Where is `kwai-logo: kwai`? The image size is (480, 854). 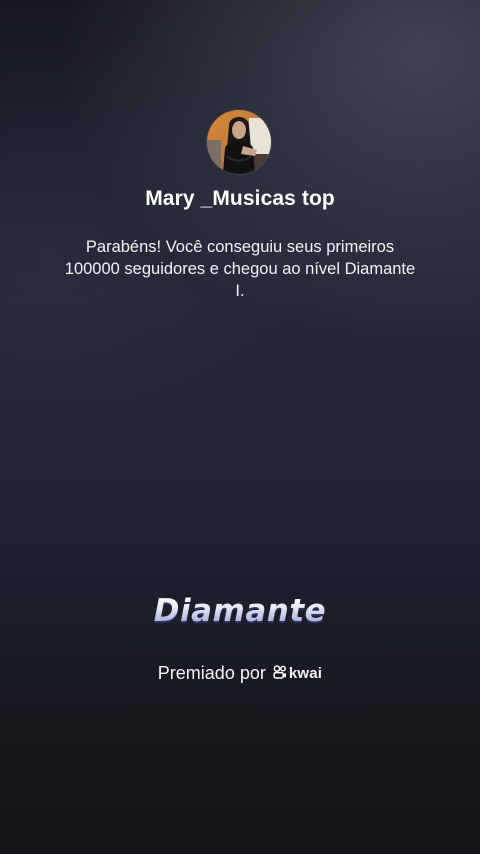 kwai-logo: kwai is located at coordinates (297, 673).